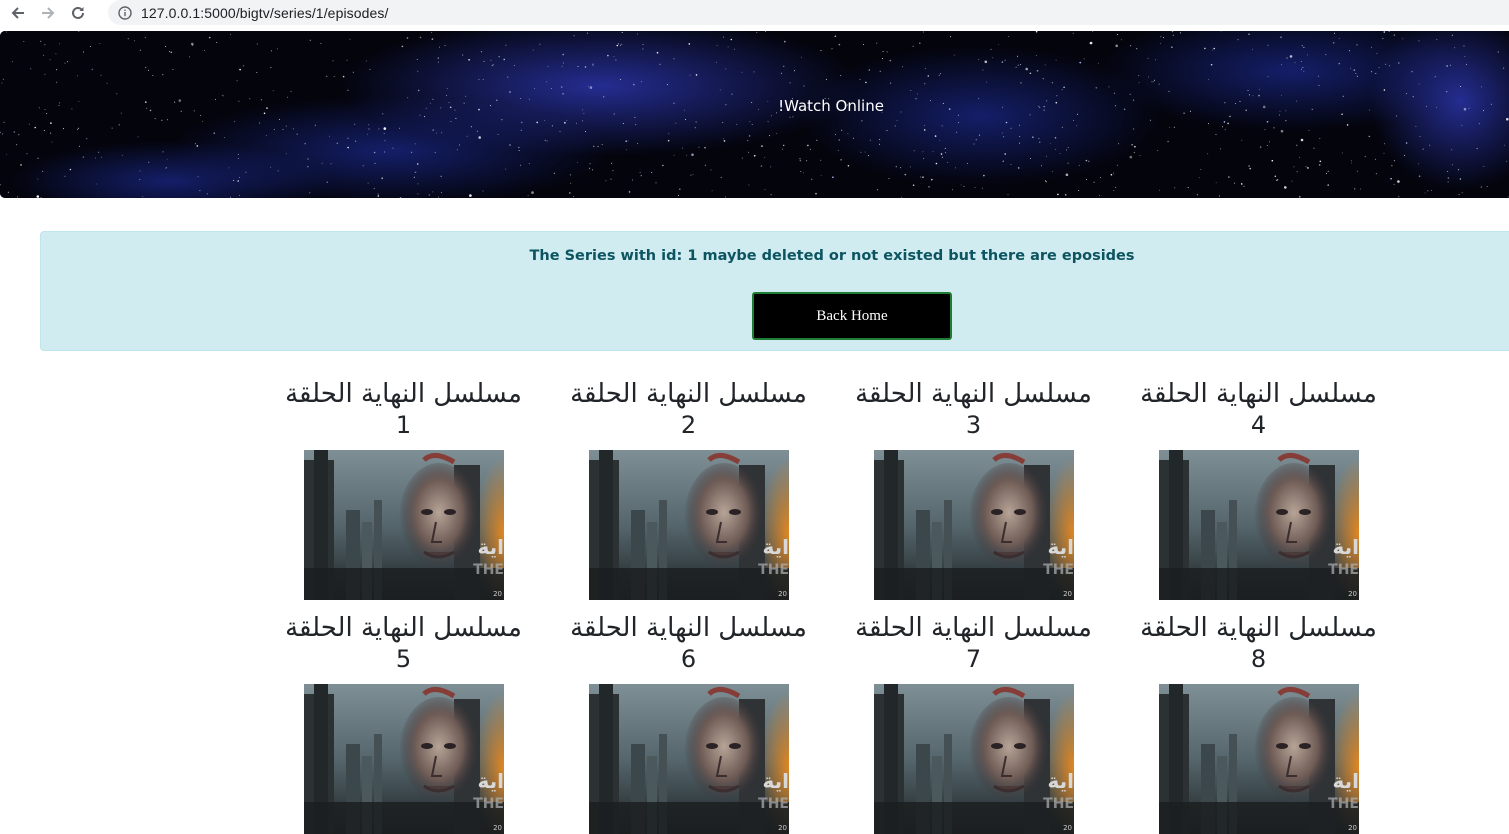  I want to click on reload-button, so click(78, 13).